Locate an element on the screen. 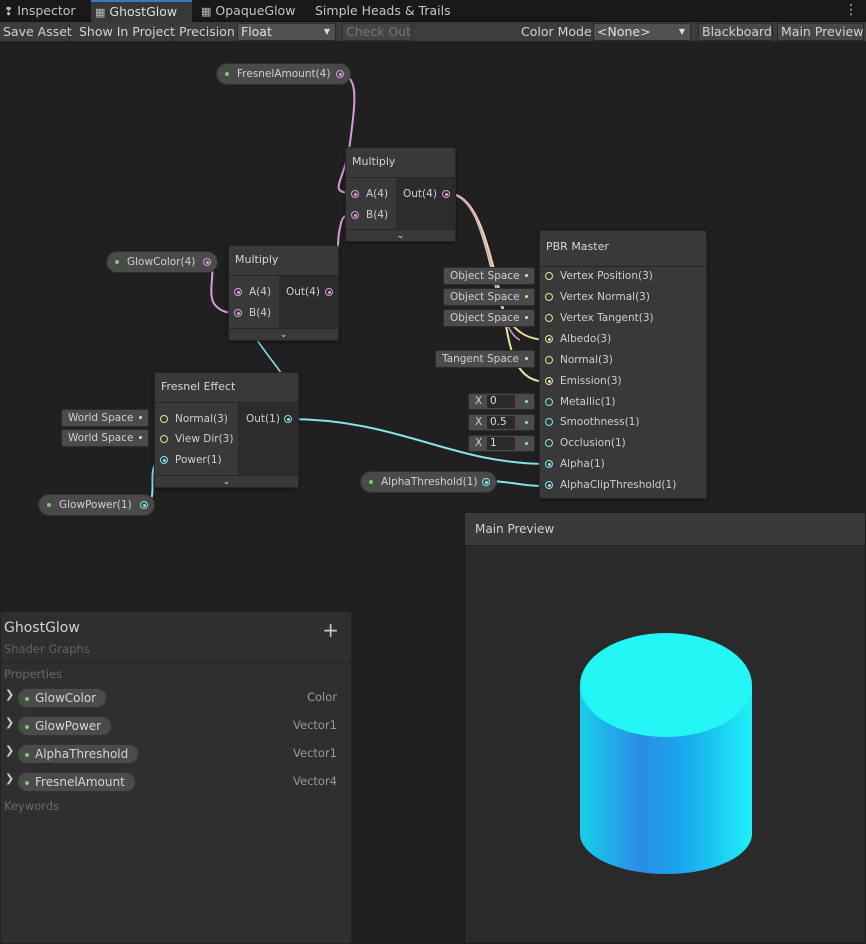  property-node-label: FresnelAmount(4) is located at coordinates (284, 74).